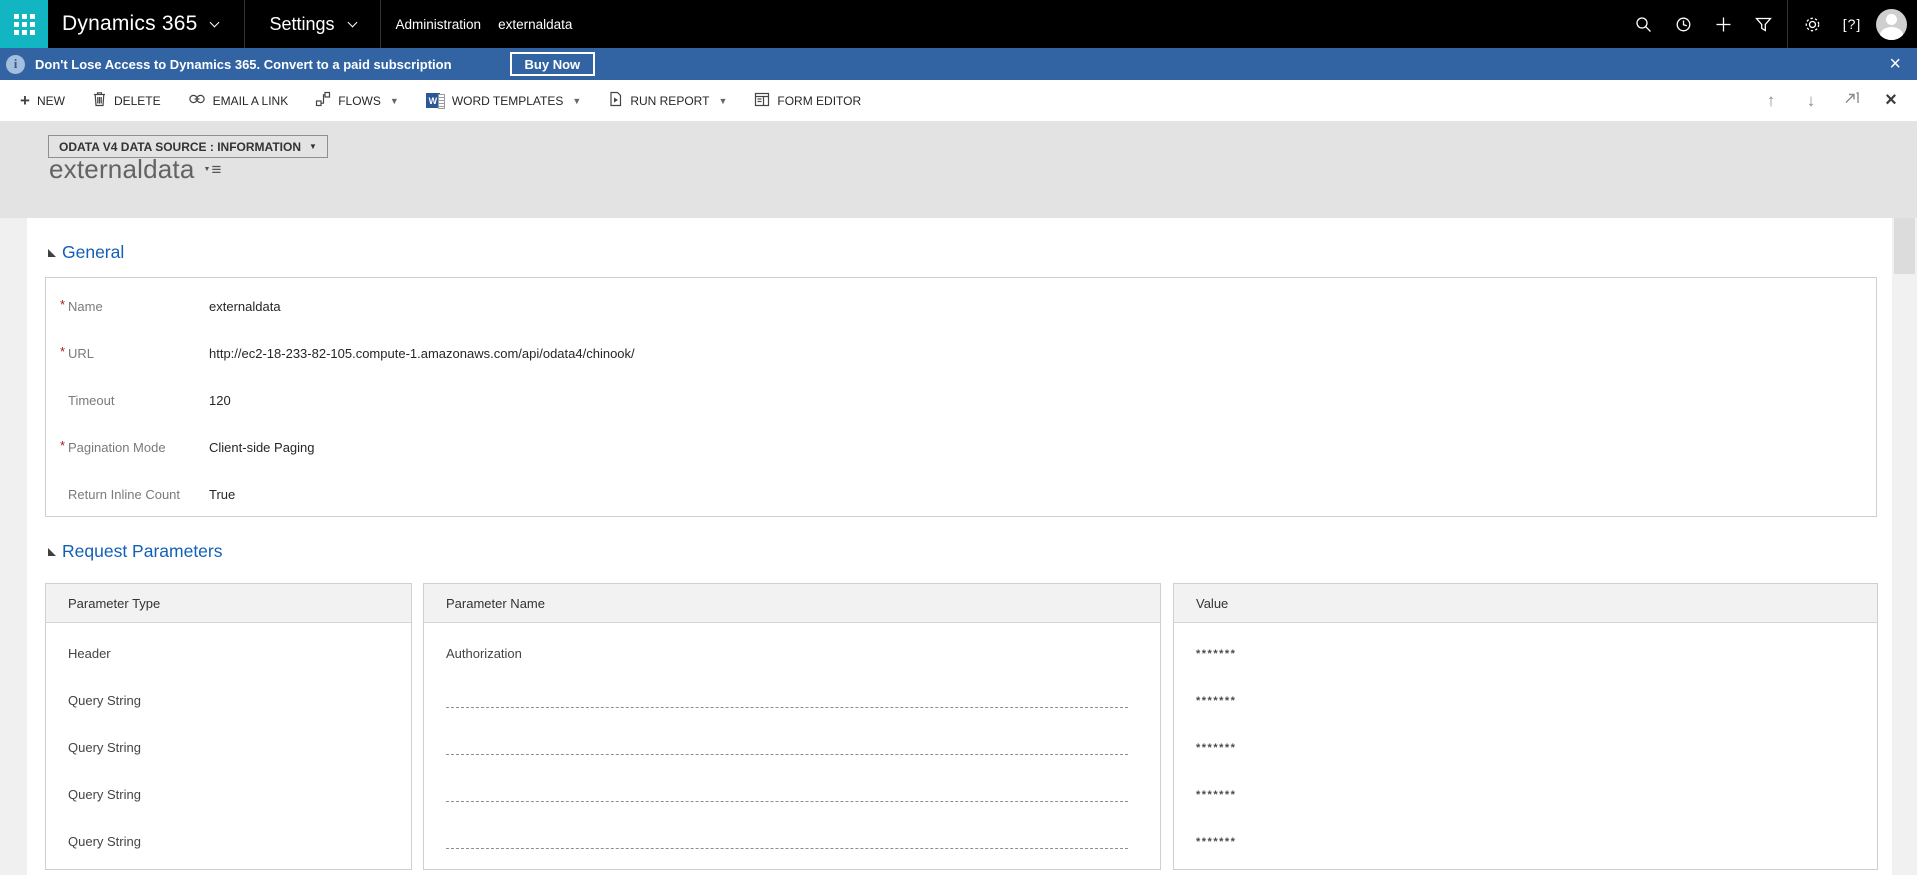 This screenshot has height=875, width=1917. I want to click on breadcrumb: Administration externaldata, so click(477, 24).